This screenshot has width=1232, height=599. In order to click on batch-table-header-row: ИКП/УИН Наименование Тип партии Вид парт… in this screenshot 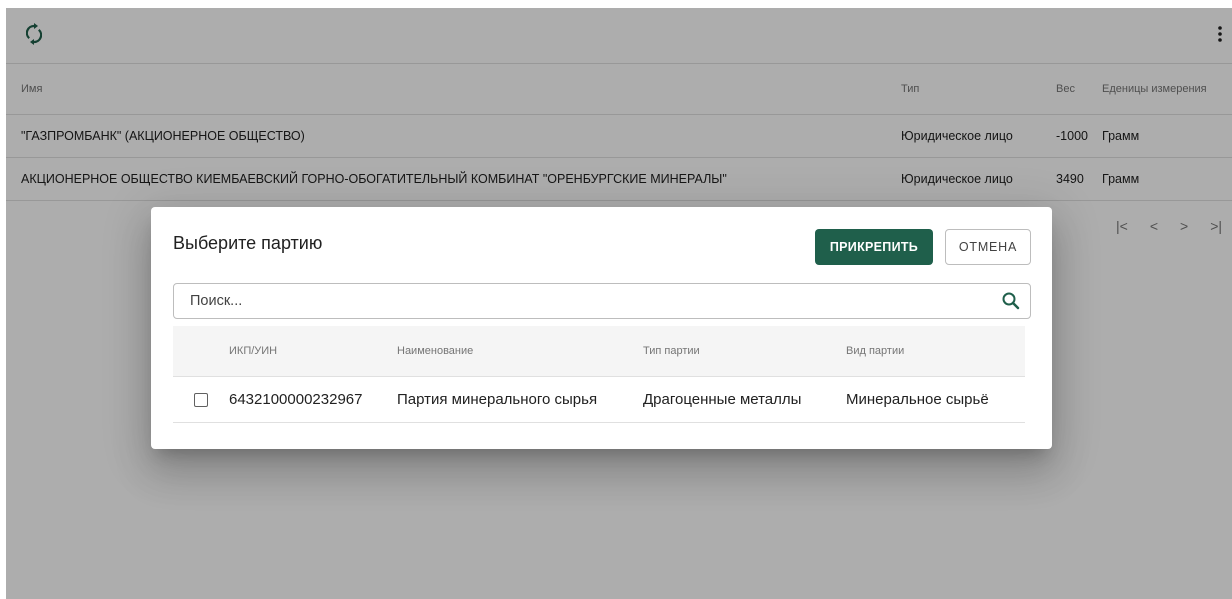, I will do `click(599, 351)`.